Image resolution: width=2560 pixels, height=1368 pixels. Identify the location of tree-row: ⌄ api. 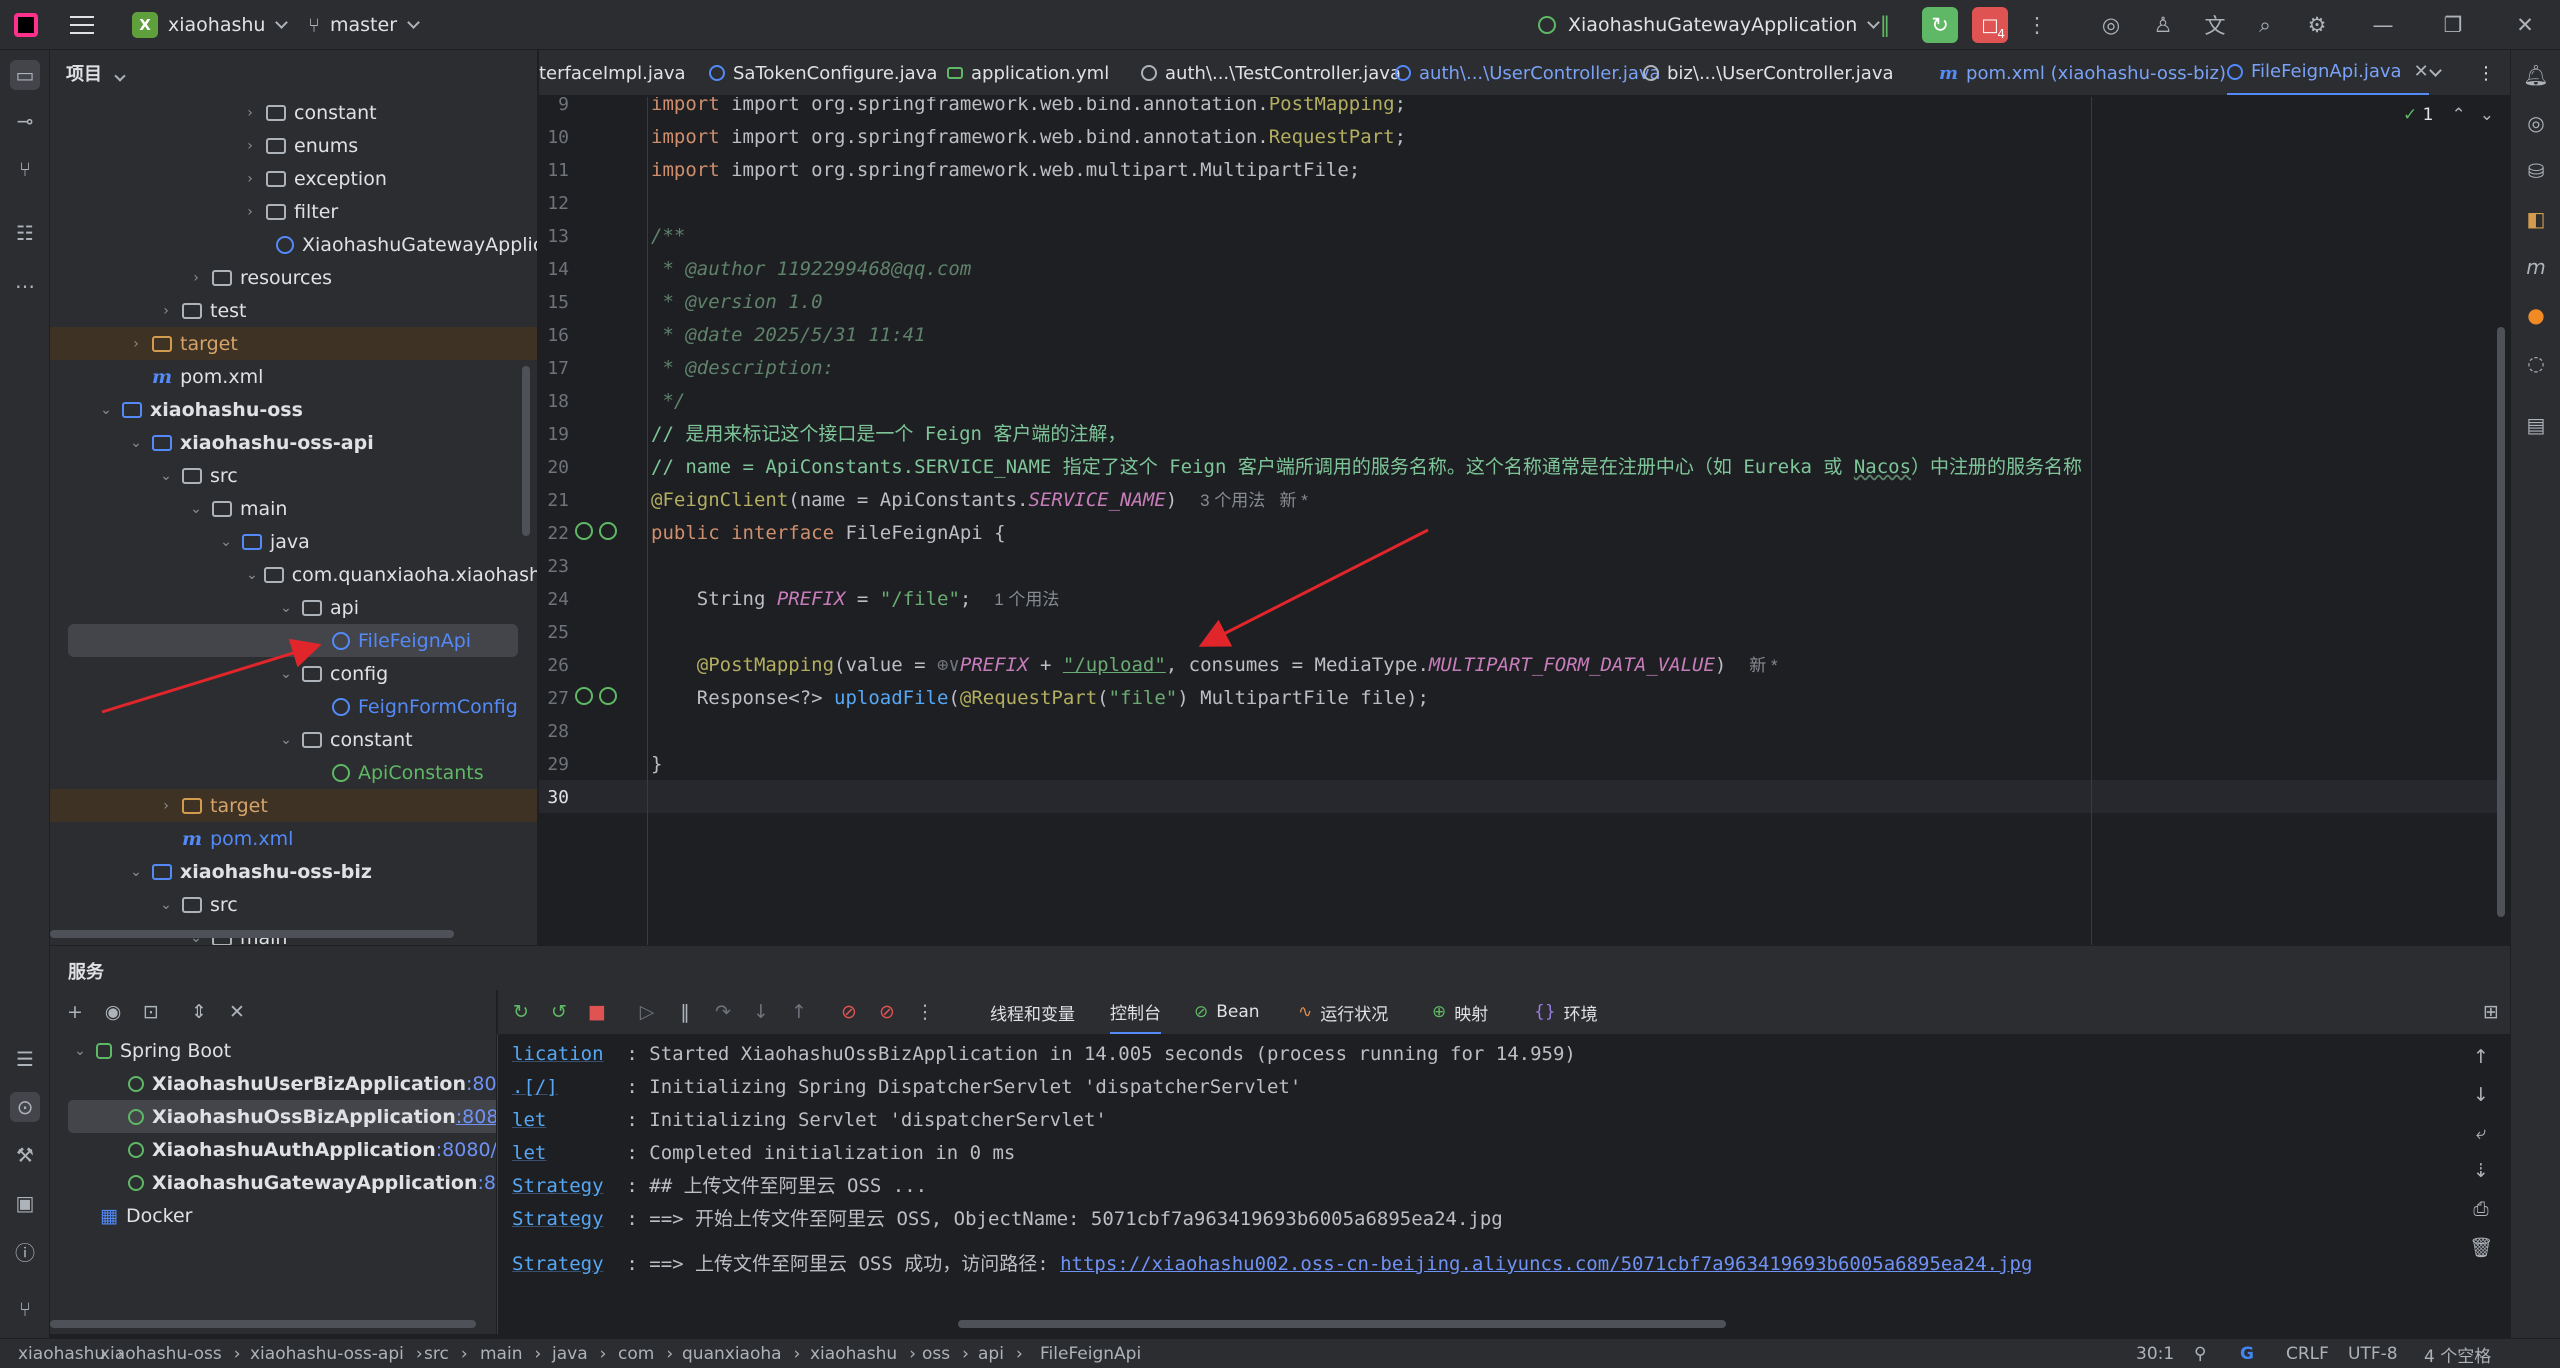
(293, 607).